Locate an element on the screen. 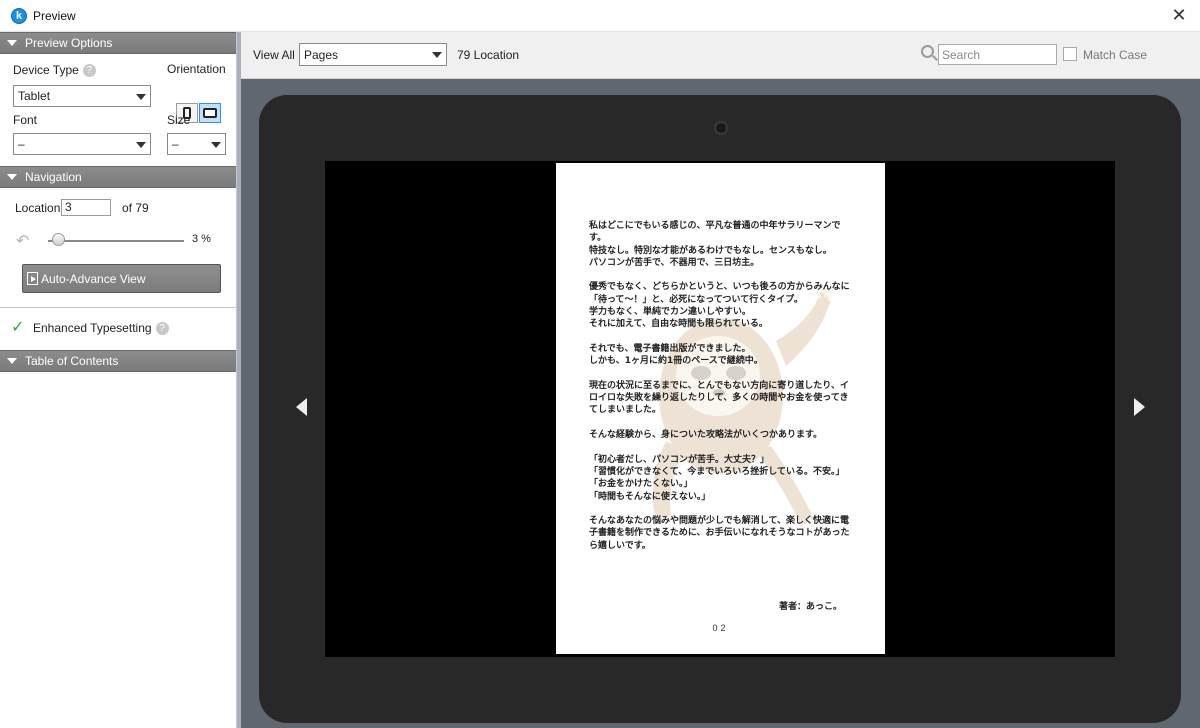  location-total: of 79 is located at coordinates (135, 208).